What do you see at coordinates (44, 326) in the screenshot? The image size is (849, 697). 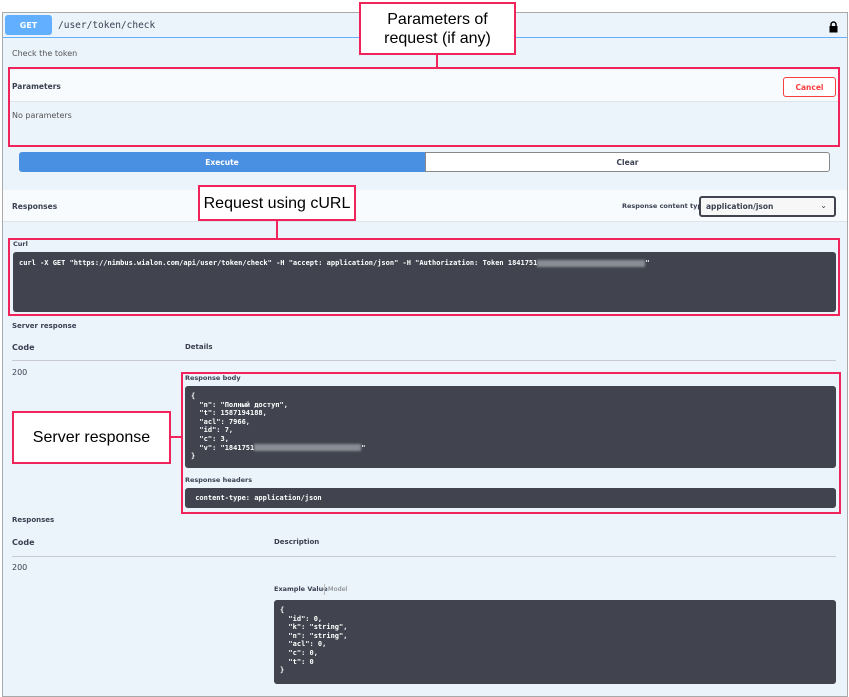 I see `server-response-title: Server response` at bounding box center [44, 326].